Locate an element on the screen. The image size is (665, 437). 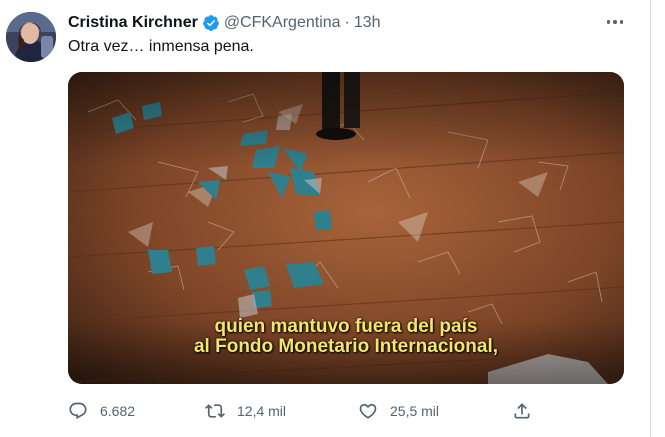
reply-button: 6.682 is located at coordinates (101, 411).